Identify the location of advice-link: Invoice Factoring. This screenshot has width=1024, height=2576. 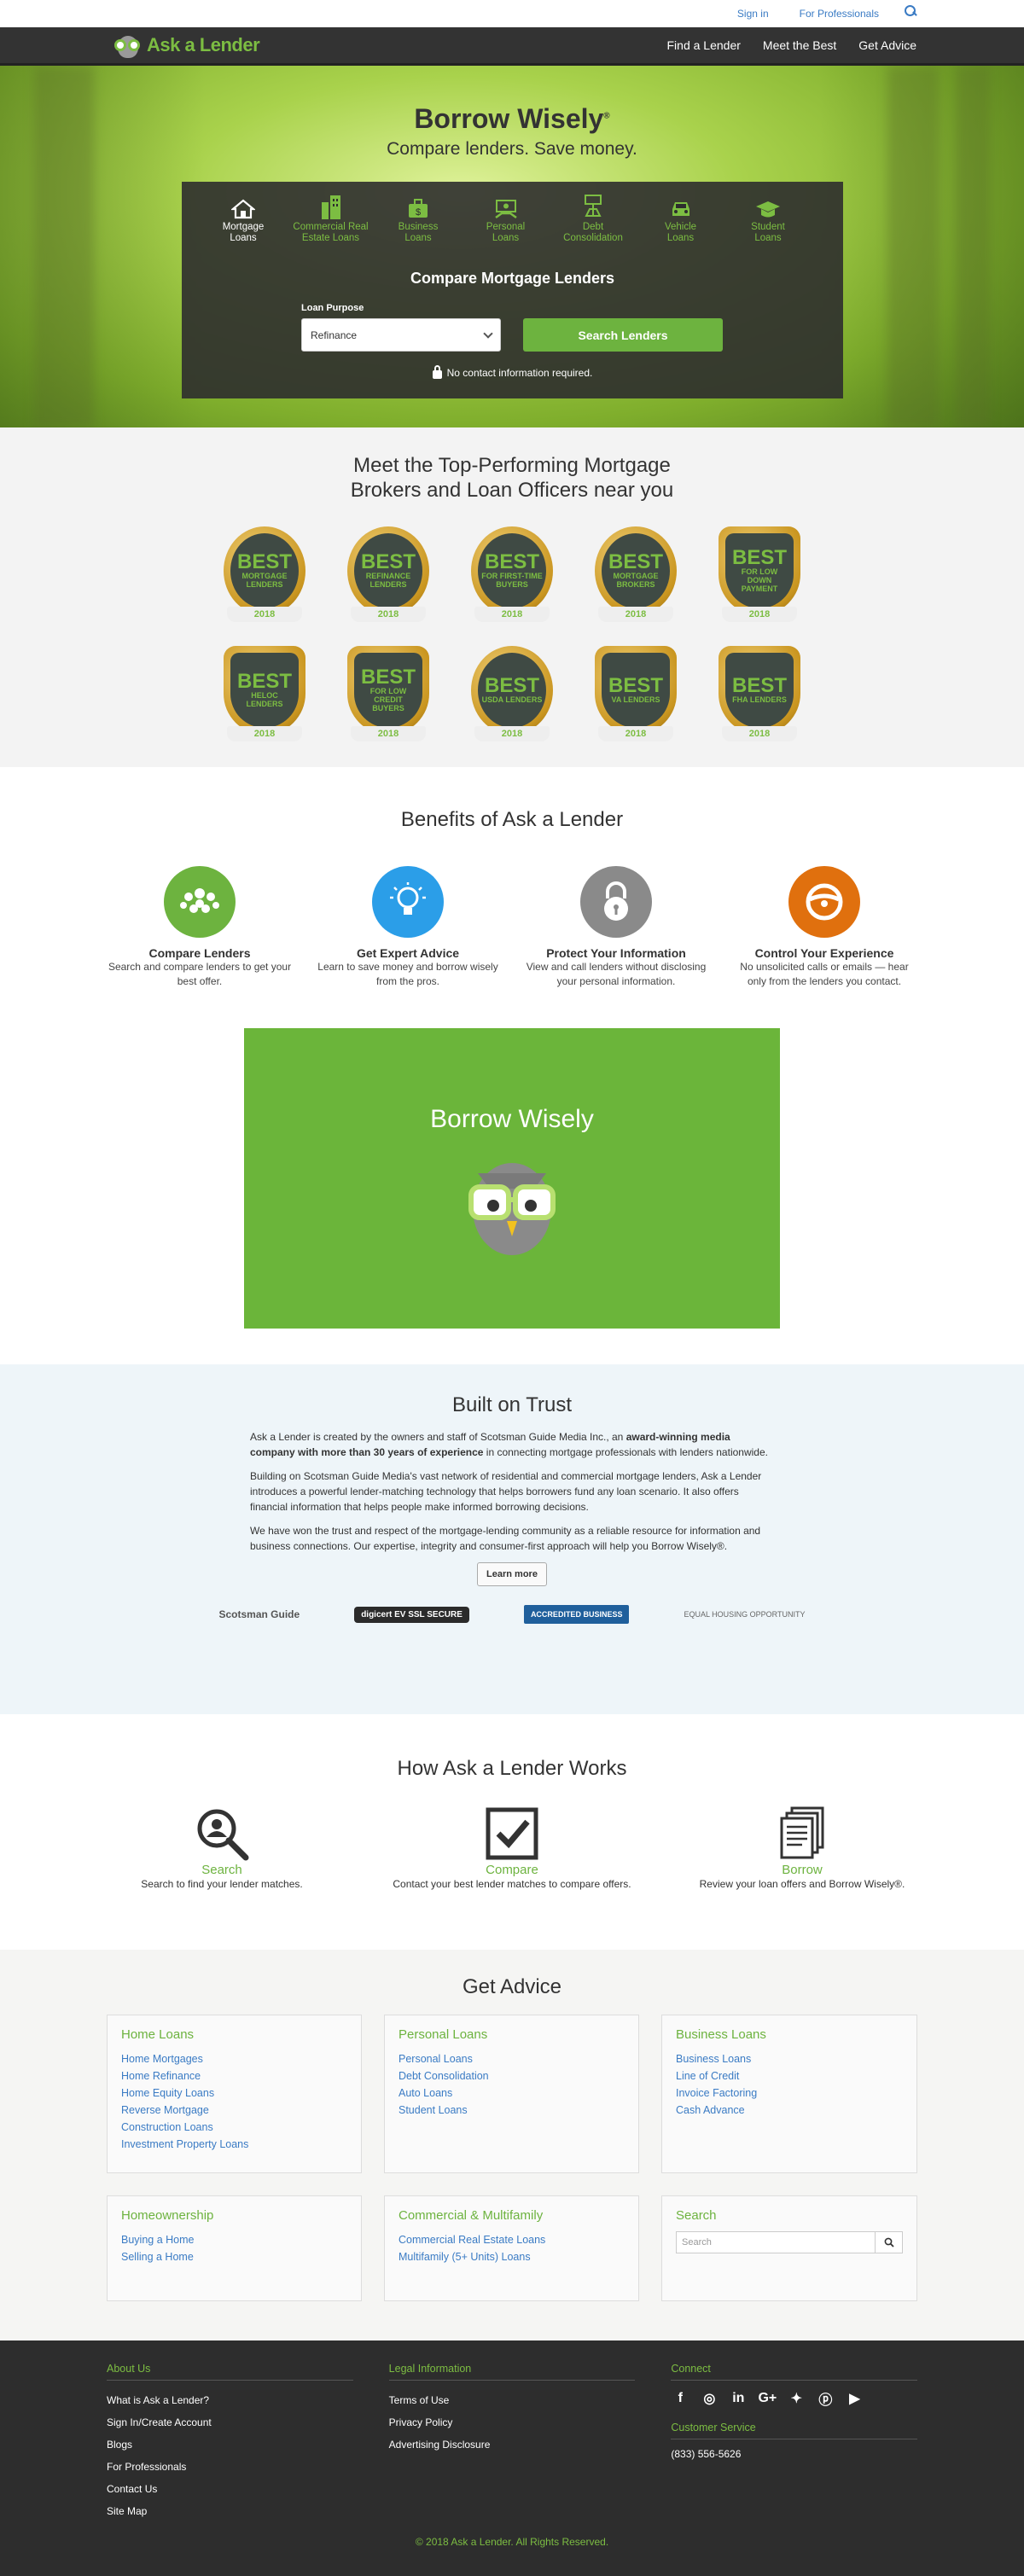
(716, 2093).